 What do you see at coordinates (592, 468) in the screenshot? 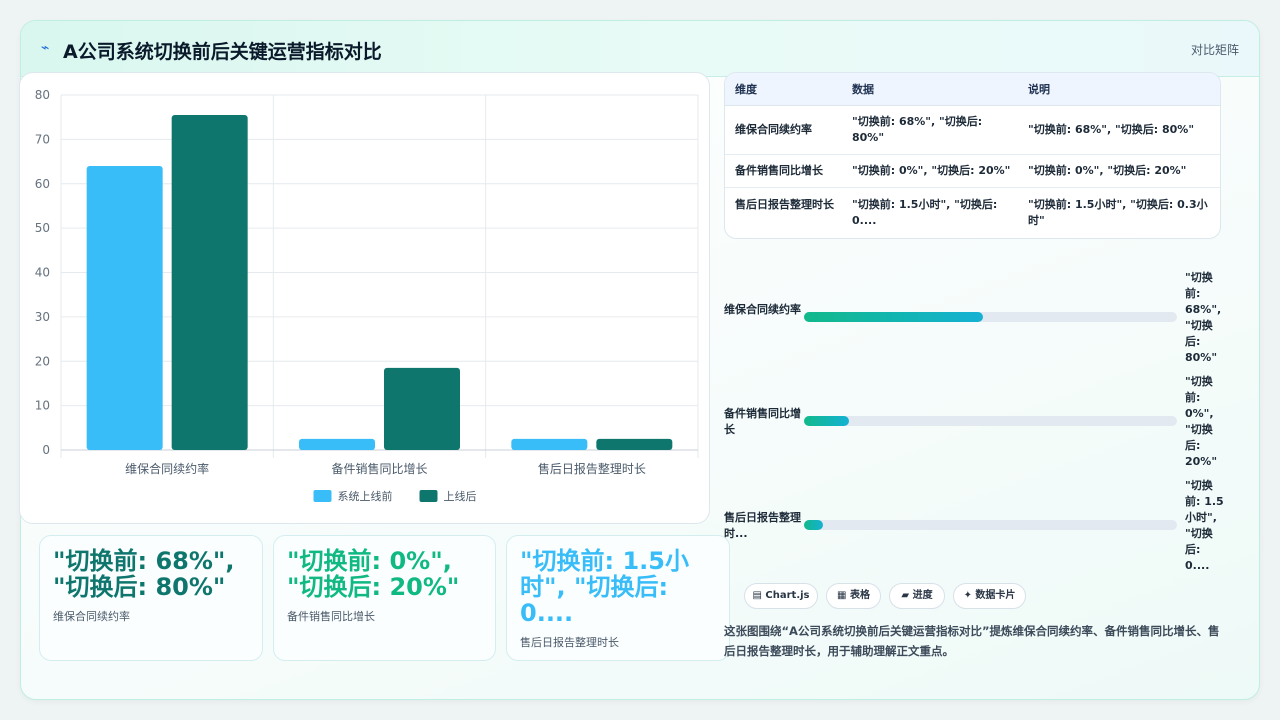
I see `x-tick-label: 售后日报告整理时长` at bounding box center [592, 468].